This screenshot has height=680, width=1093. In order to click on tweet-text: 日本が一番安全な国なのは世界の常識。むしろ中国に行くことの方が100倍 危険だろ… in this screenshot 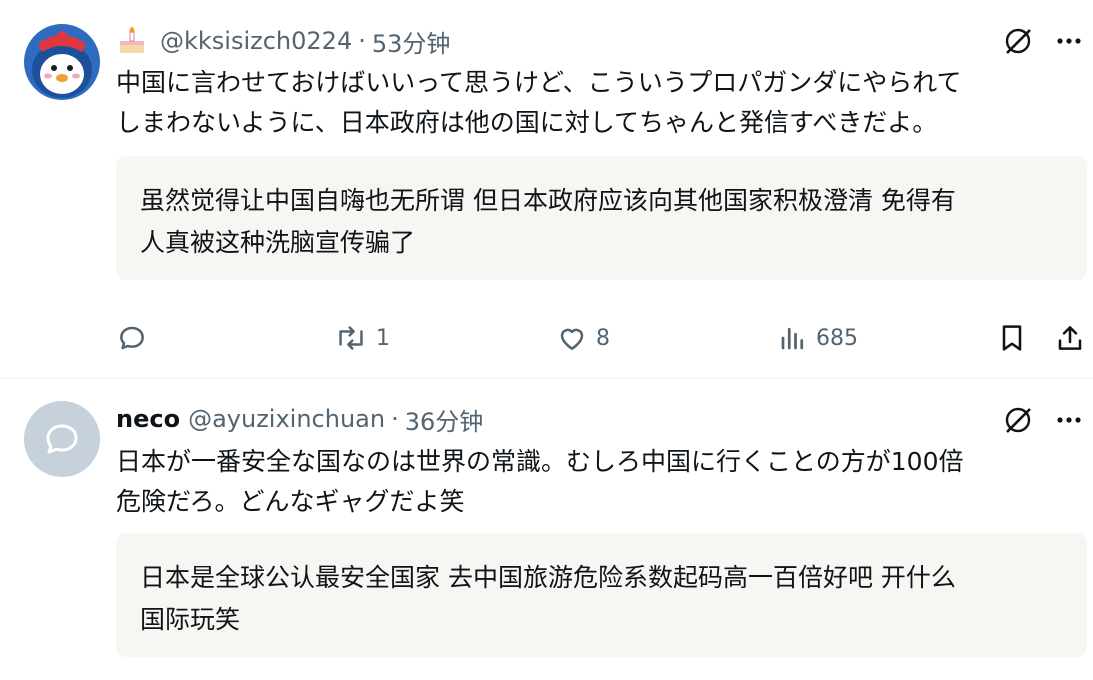, I will do `click(596, 482)`.